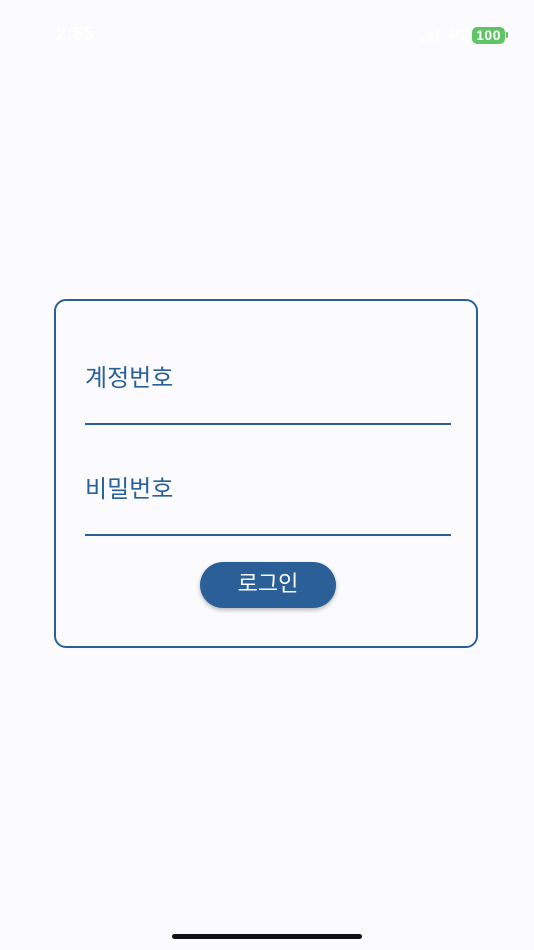 The height and width of the screenshot is (950, 534). What do you see at coordinates (268, 585) in the screenshot?
I see `login-button: 로그인` at bounding box center [268, 585].